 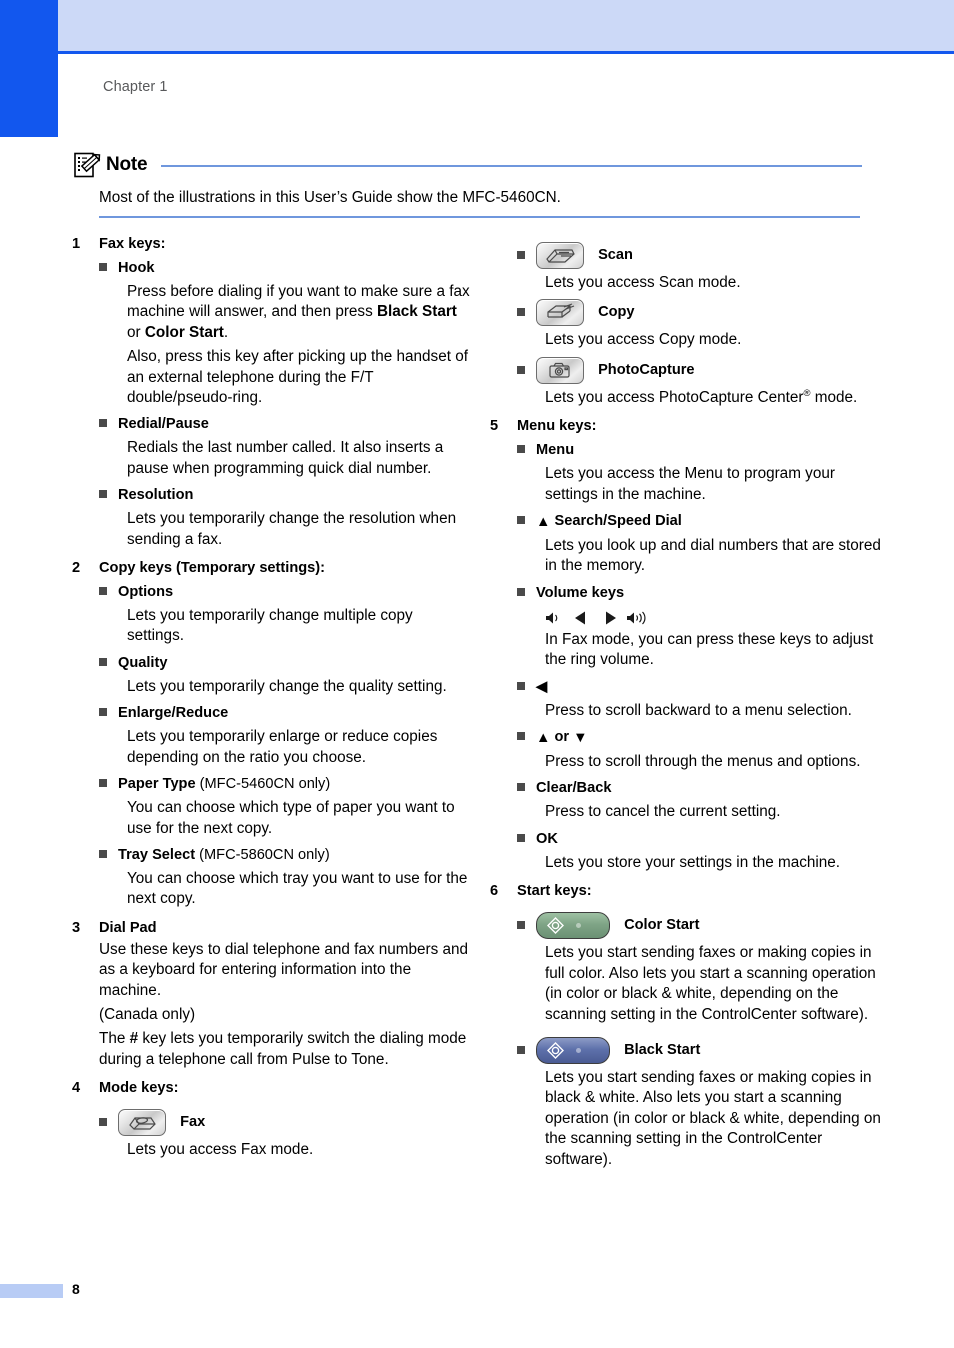 What do you see at coordinates (703, 593) in the screenshot?
I see `bullet-volume-keys: Volume keys` at bounding box center [703, 593].